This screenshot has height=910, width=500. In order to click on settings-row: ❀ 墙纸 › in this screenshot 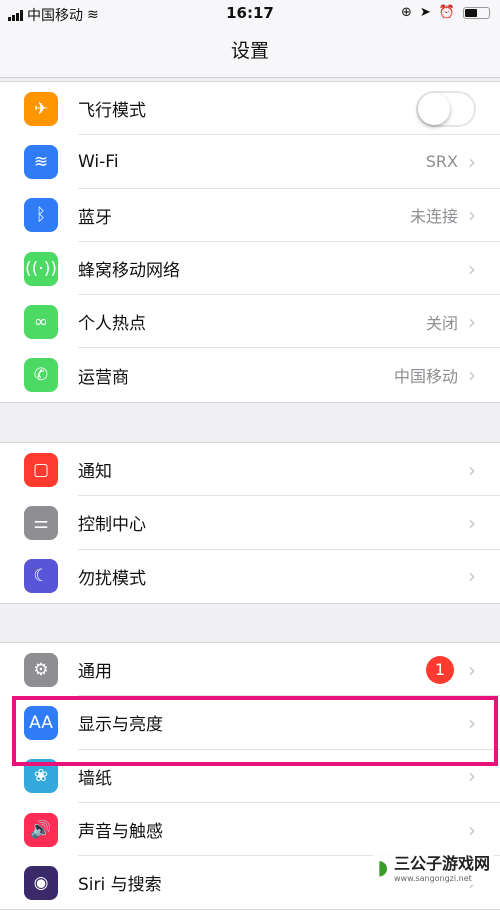, I will do `click(250, 777)`.